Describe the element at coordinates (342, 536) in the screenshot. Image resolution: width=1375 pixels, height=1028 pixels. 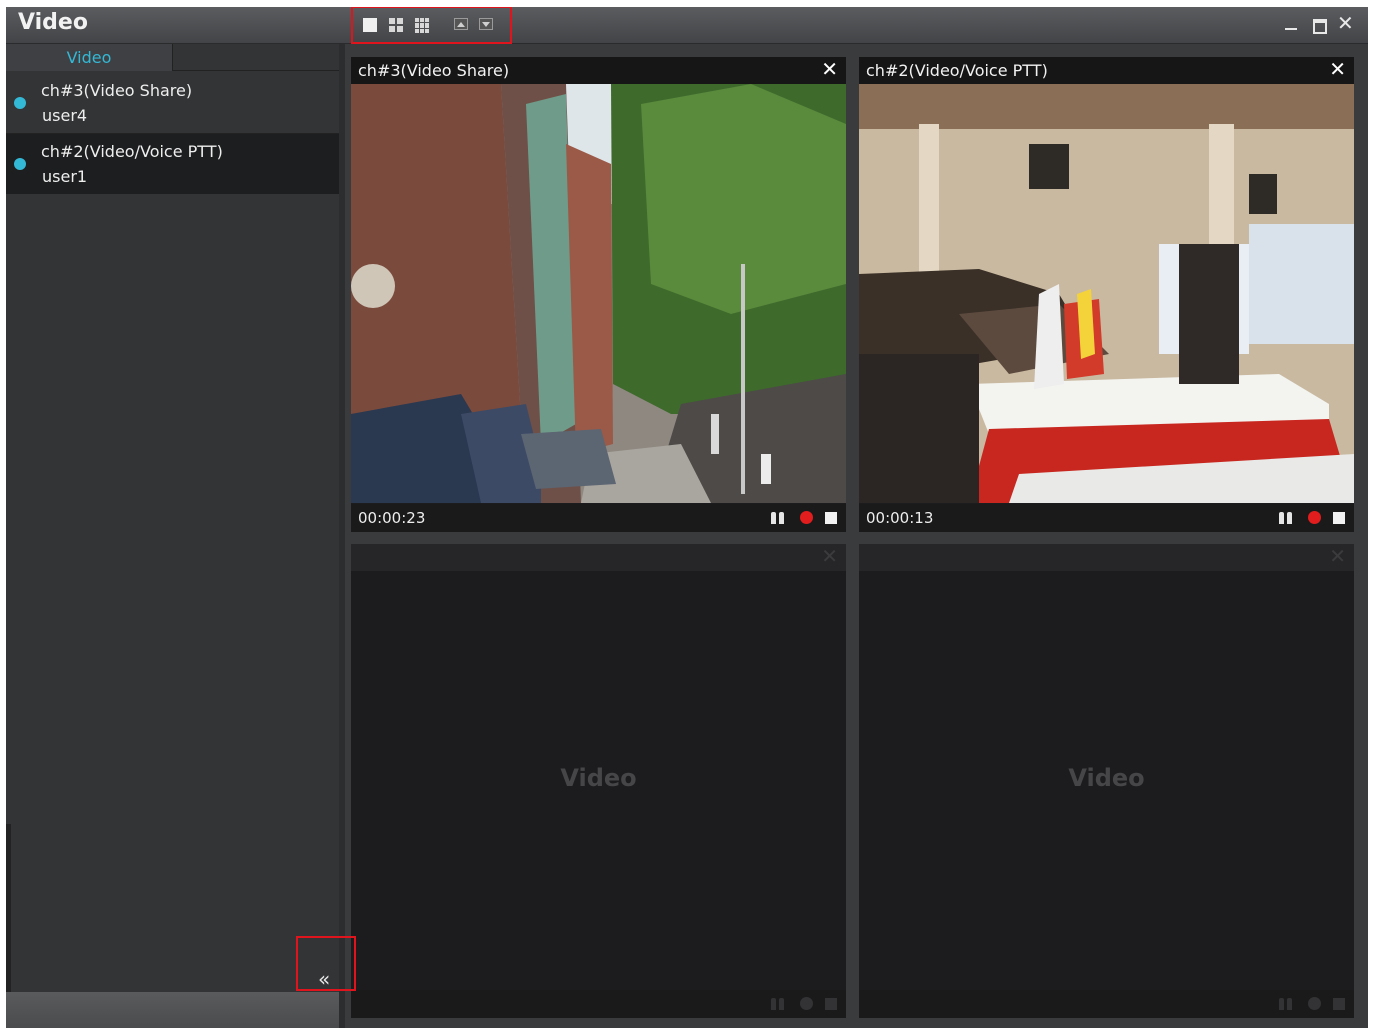
I see `panel-divider` at that location.